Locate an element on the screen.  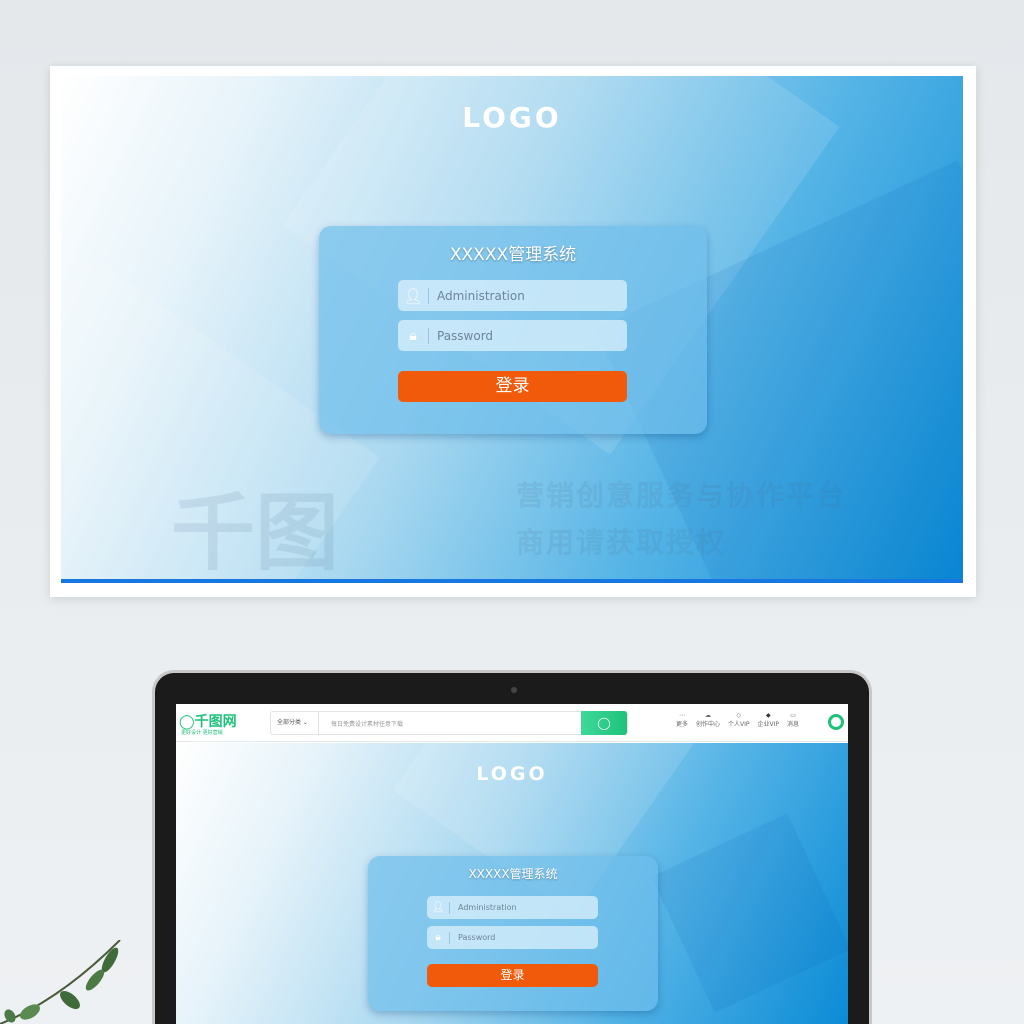
search-button: ◯ is located at coordinates (604, 723).